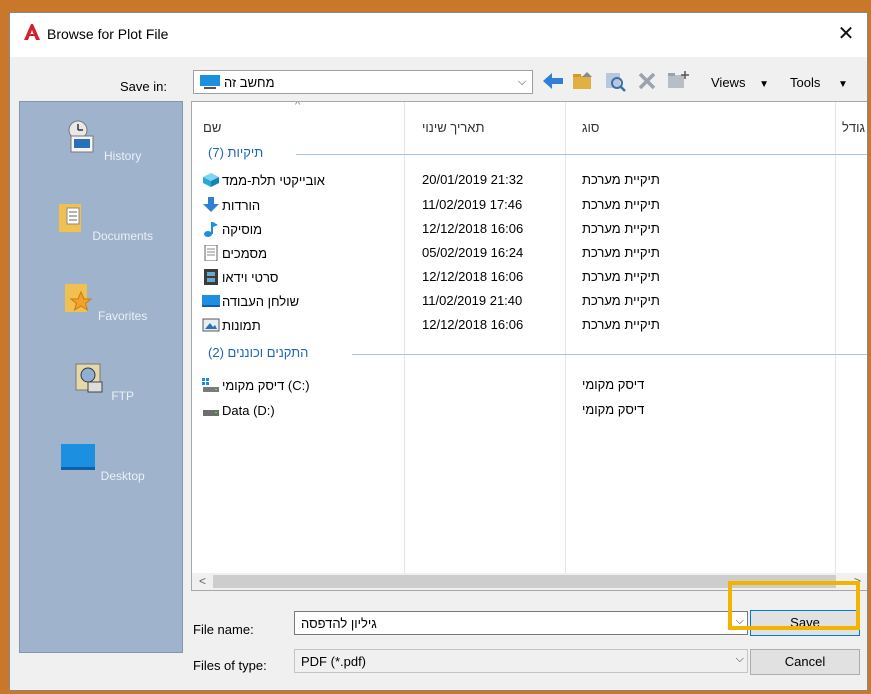 Image resolution: width=871 pixels, height=694 pixels. Describe the element at coordinates (473, 252) in the screenshot. I see `item-date: 05/02/2019 16:24` at that location.